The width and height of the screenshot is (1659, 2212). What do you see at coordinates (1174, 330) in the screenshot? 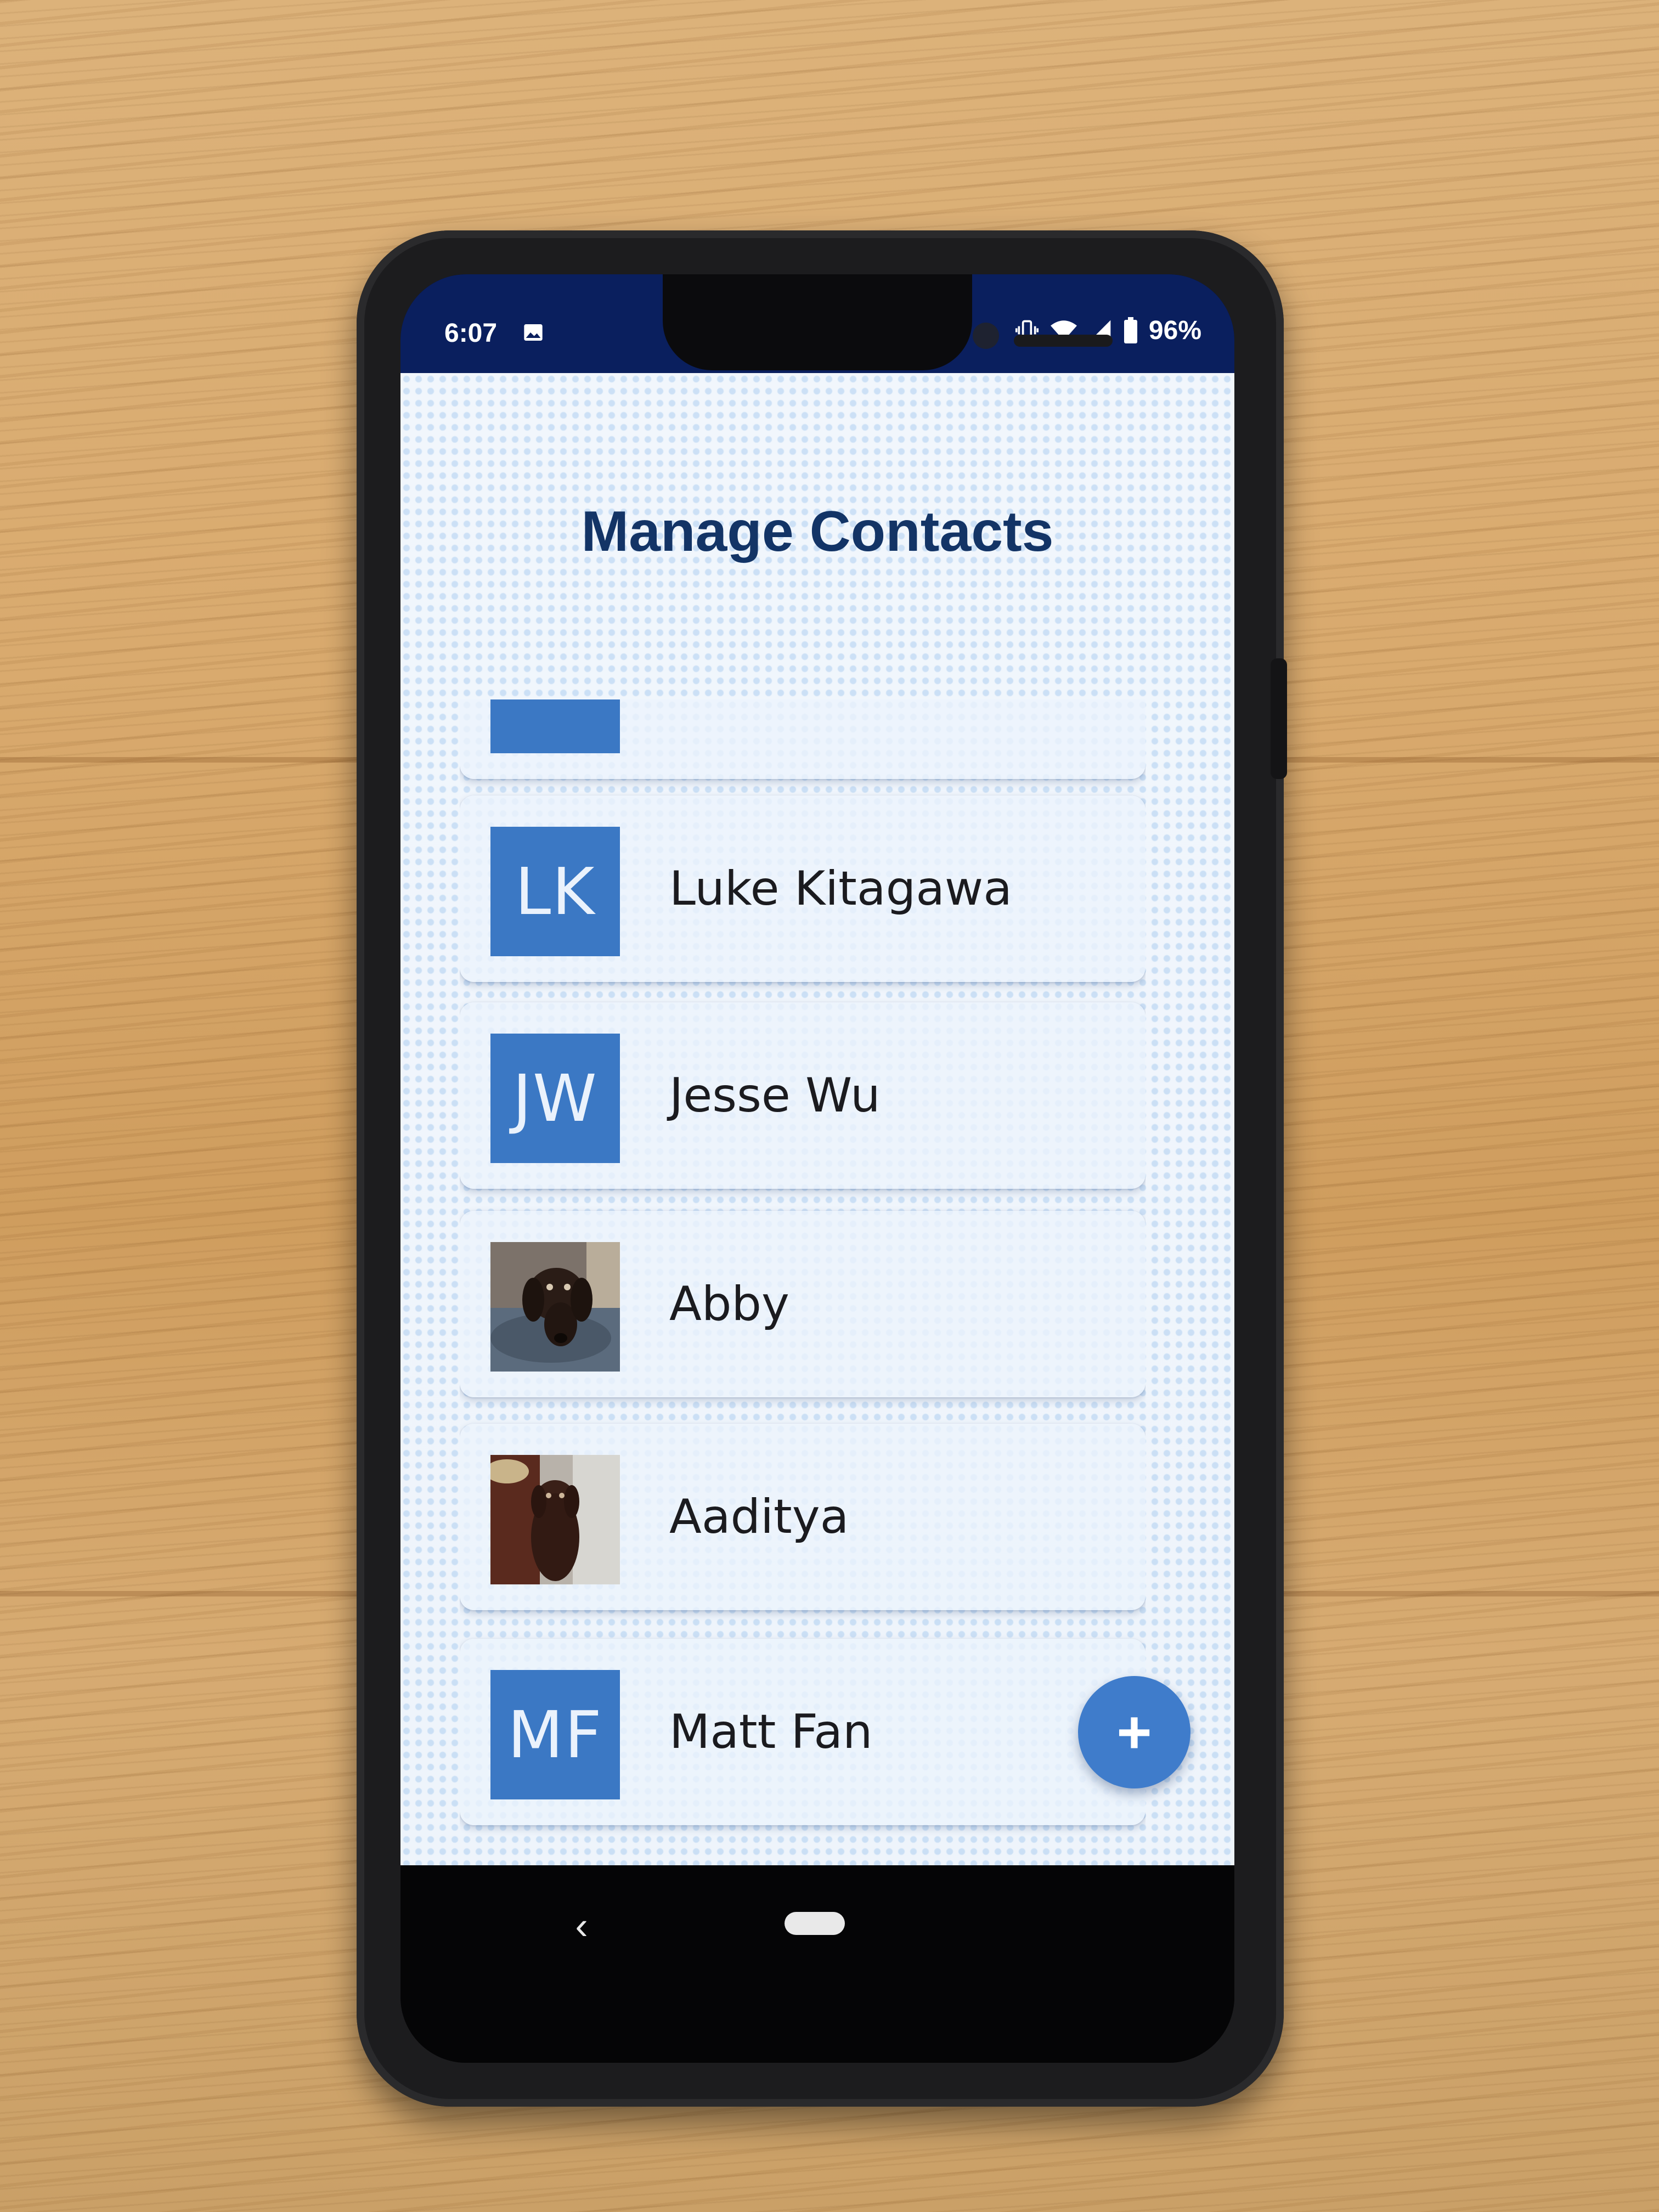
I see `battery-percentage: 96%` at bounding box center [1174, 330].